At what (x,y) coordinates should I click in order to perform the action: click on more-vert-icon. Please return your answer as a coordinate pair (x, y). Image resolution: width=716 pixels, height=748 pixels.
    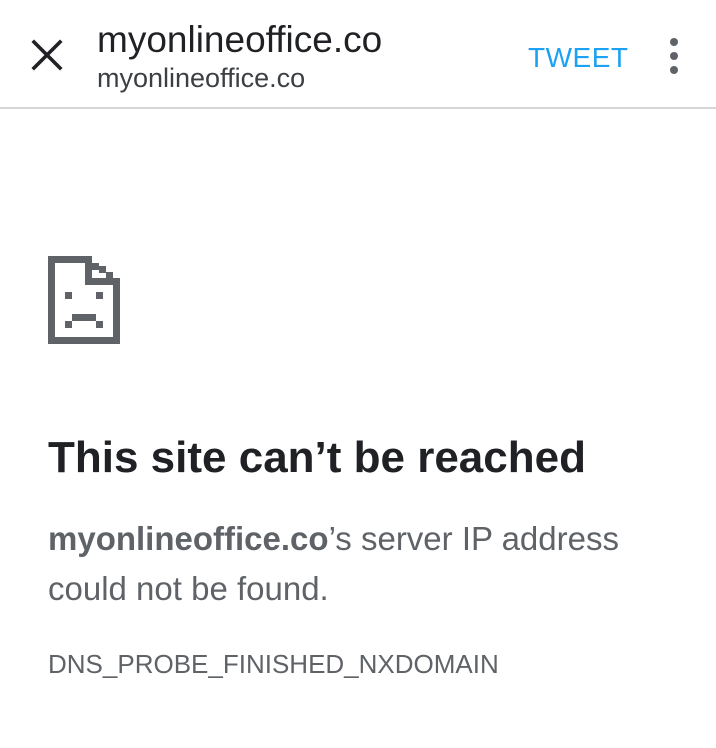
    Looking at the image, I should click on (674, 56).